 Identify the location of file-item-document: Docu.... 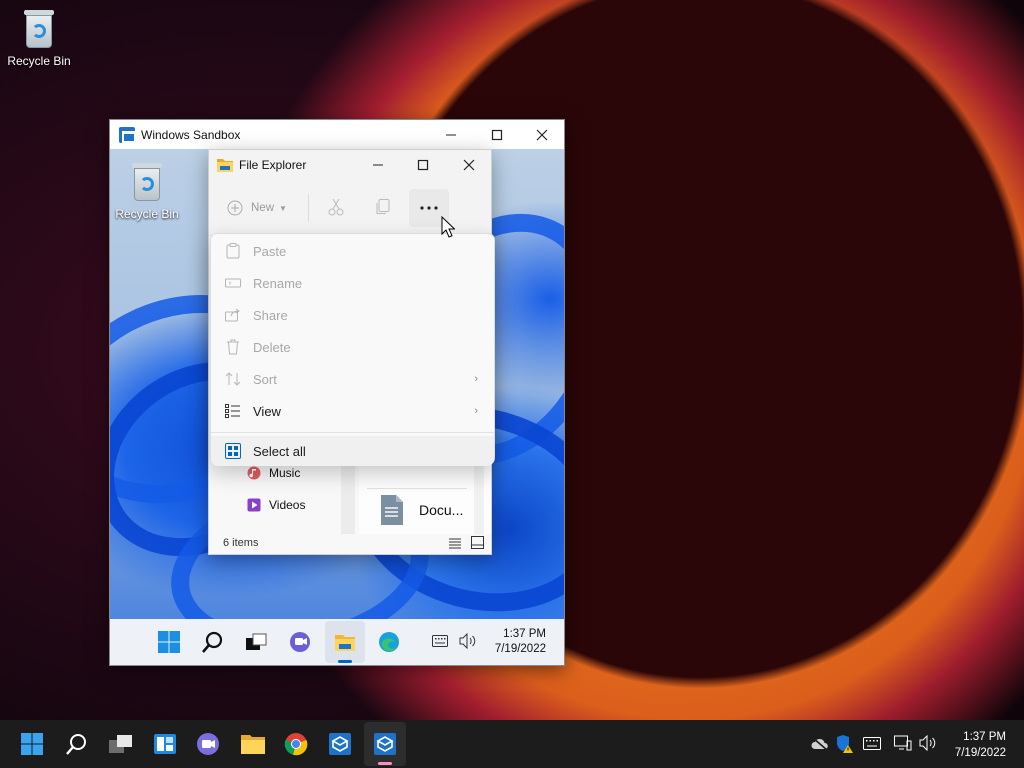
(421, 510).